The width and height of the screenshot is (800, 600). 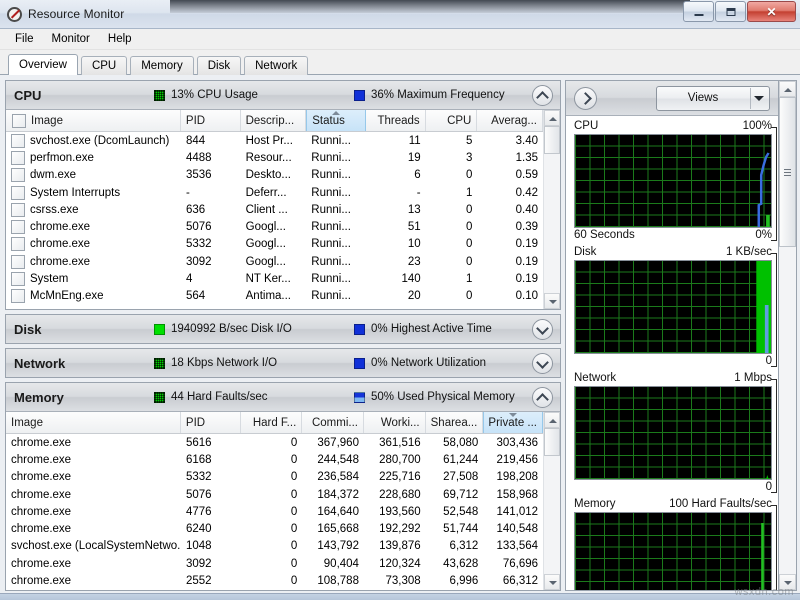 I want to click on tab-memory: Memory, so click(x=162, y=65).